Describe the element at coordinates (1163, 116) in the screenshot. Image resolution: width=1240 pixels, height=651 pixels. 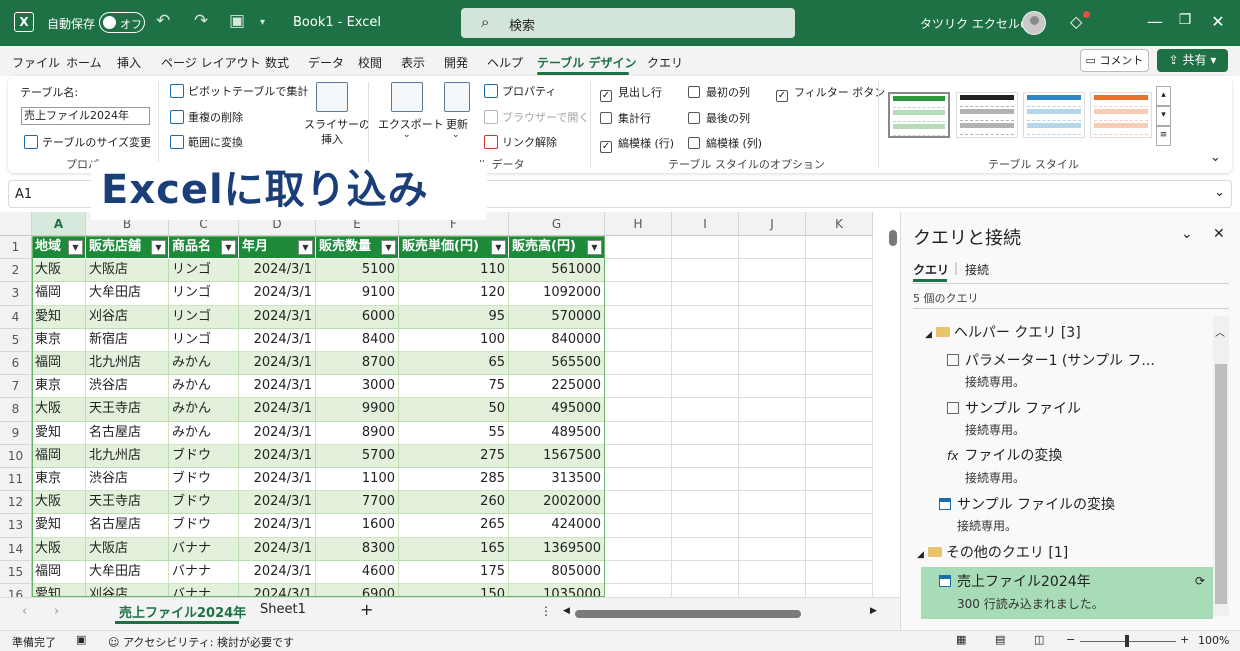
I see `style-scroll-down-icon: ▾` at that location.